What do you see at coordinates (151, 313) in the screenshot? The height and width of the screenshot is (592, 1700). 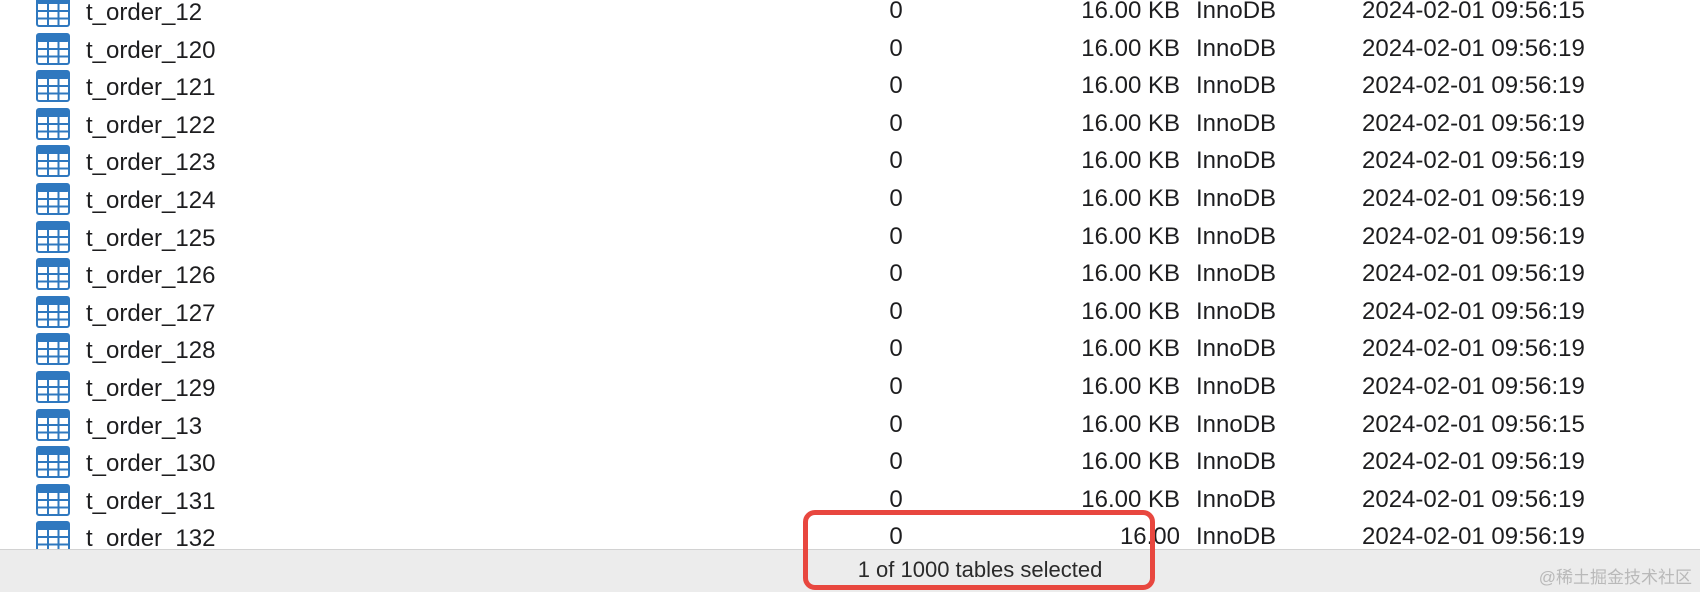 I see `table-name: t_order_127` at bounding box center [151, 313].